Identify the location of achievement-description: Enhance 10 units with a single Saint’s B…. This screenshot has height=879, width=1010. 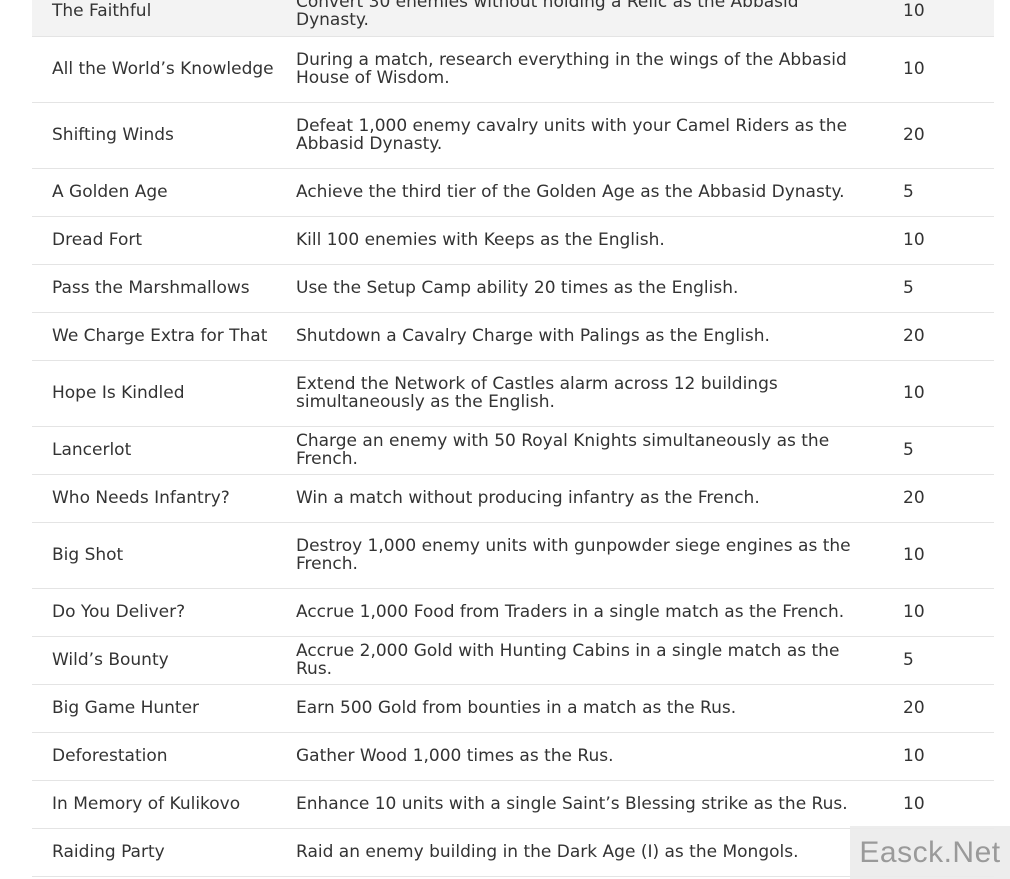
(599, 804).